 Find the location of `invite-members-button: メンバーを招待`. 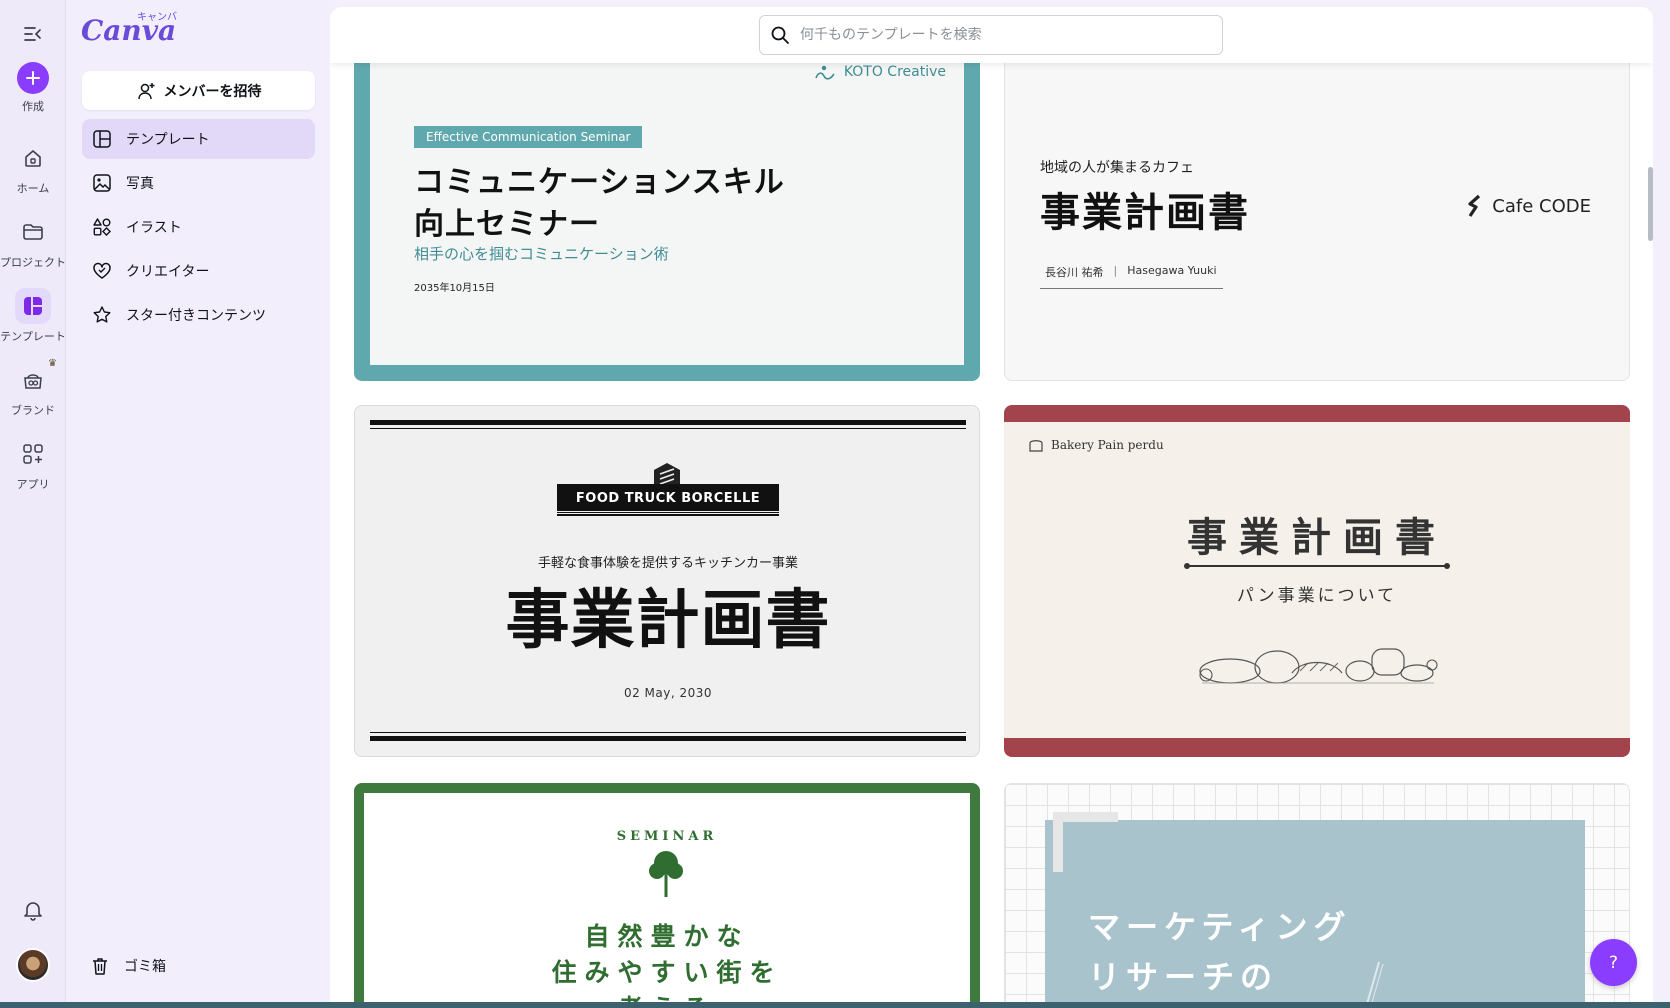

invite-members-button: メンバーを招待 is located at coordinates (198, 90).